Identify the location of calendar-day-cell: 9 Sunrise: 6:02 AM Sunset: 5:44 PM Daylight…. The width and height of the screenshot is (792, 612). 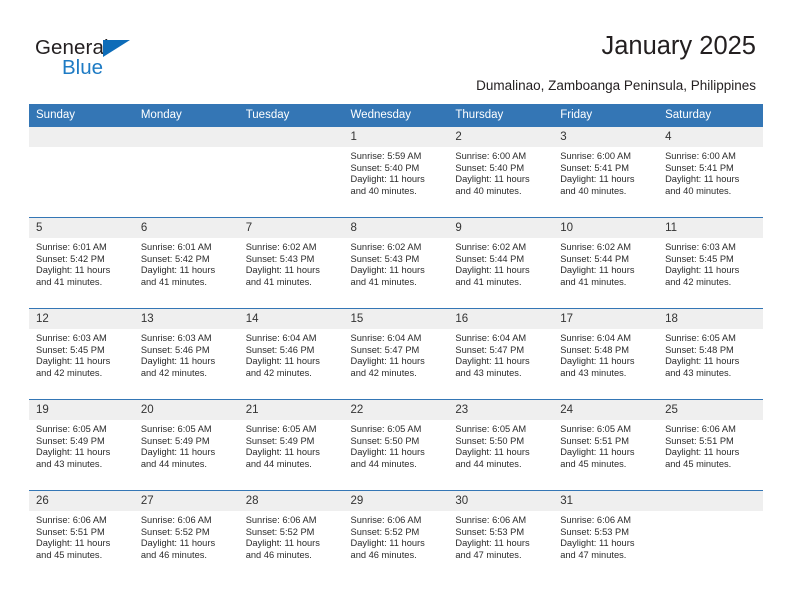
(501, 263).